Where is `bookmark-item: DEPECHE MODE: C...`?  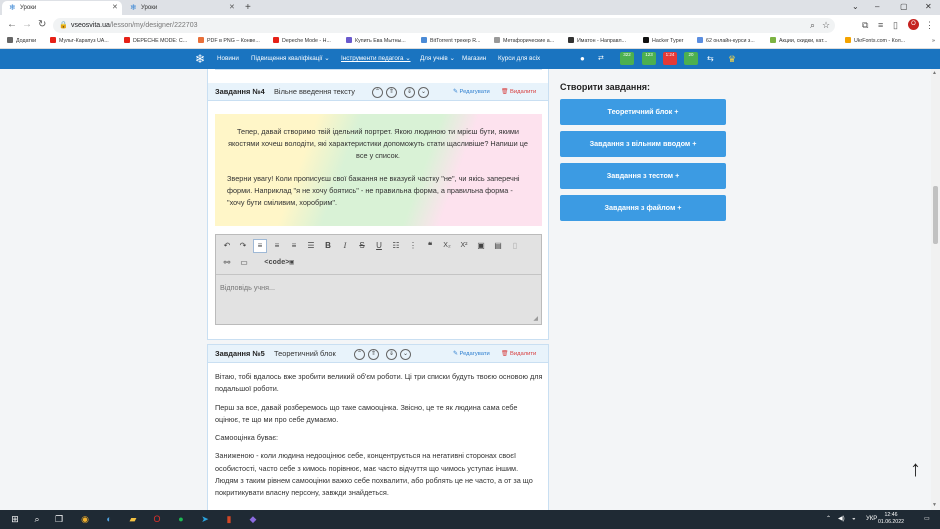
bookmark-item: DEPECHE MODE: C... is located at coordinates (155, 41).